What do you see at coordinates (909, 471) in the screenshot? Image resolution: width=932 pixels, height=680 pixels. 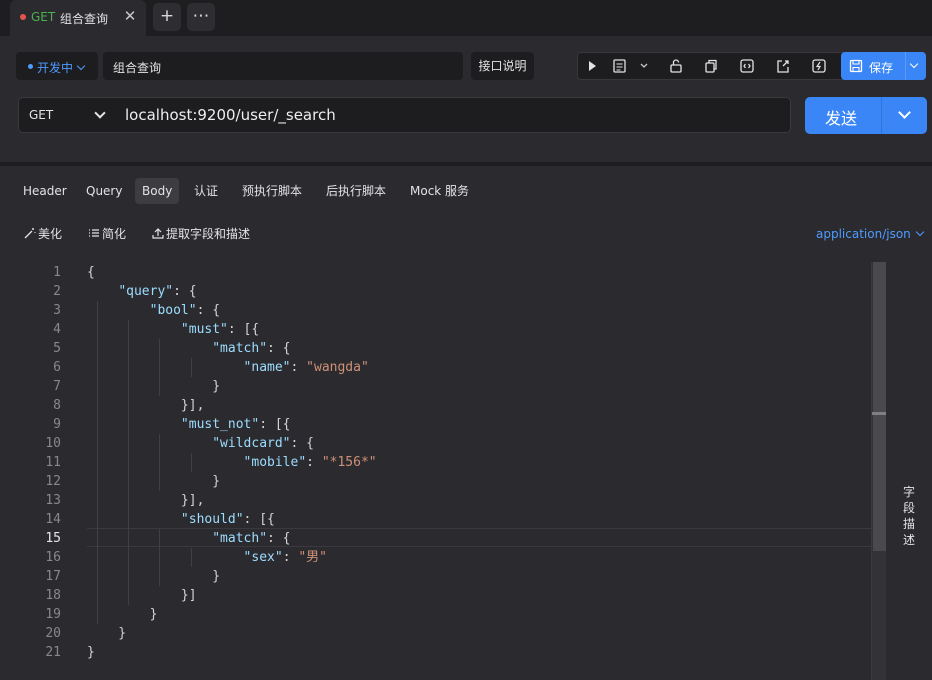 I see `field-description-panel: 字段描述` at bounding box center [909, 471].